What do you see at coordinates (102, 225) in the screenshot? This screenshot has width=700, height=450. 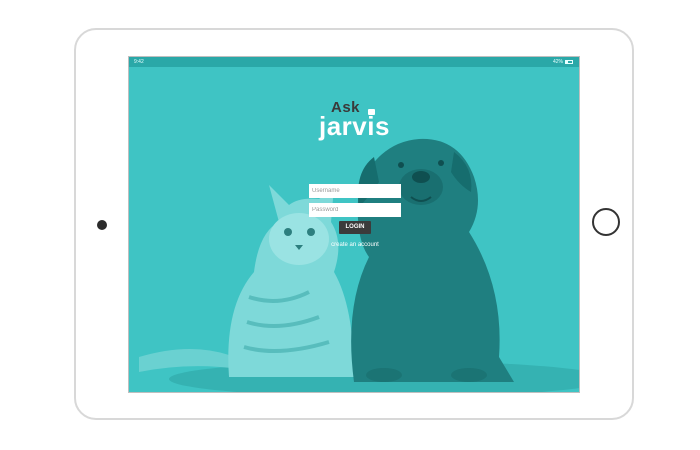 I see `camera-icon` at bounding box center [102, 225].